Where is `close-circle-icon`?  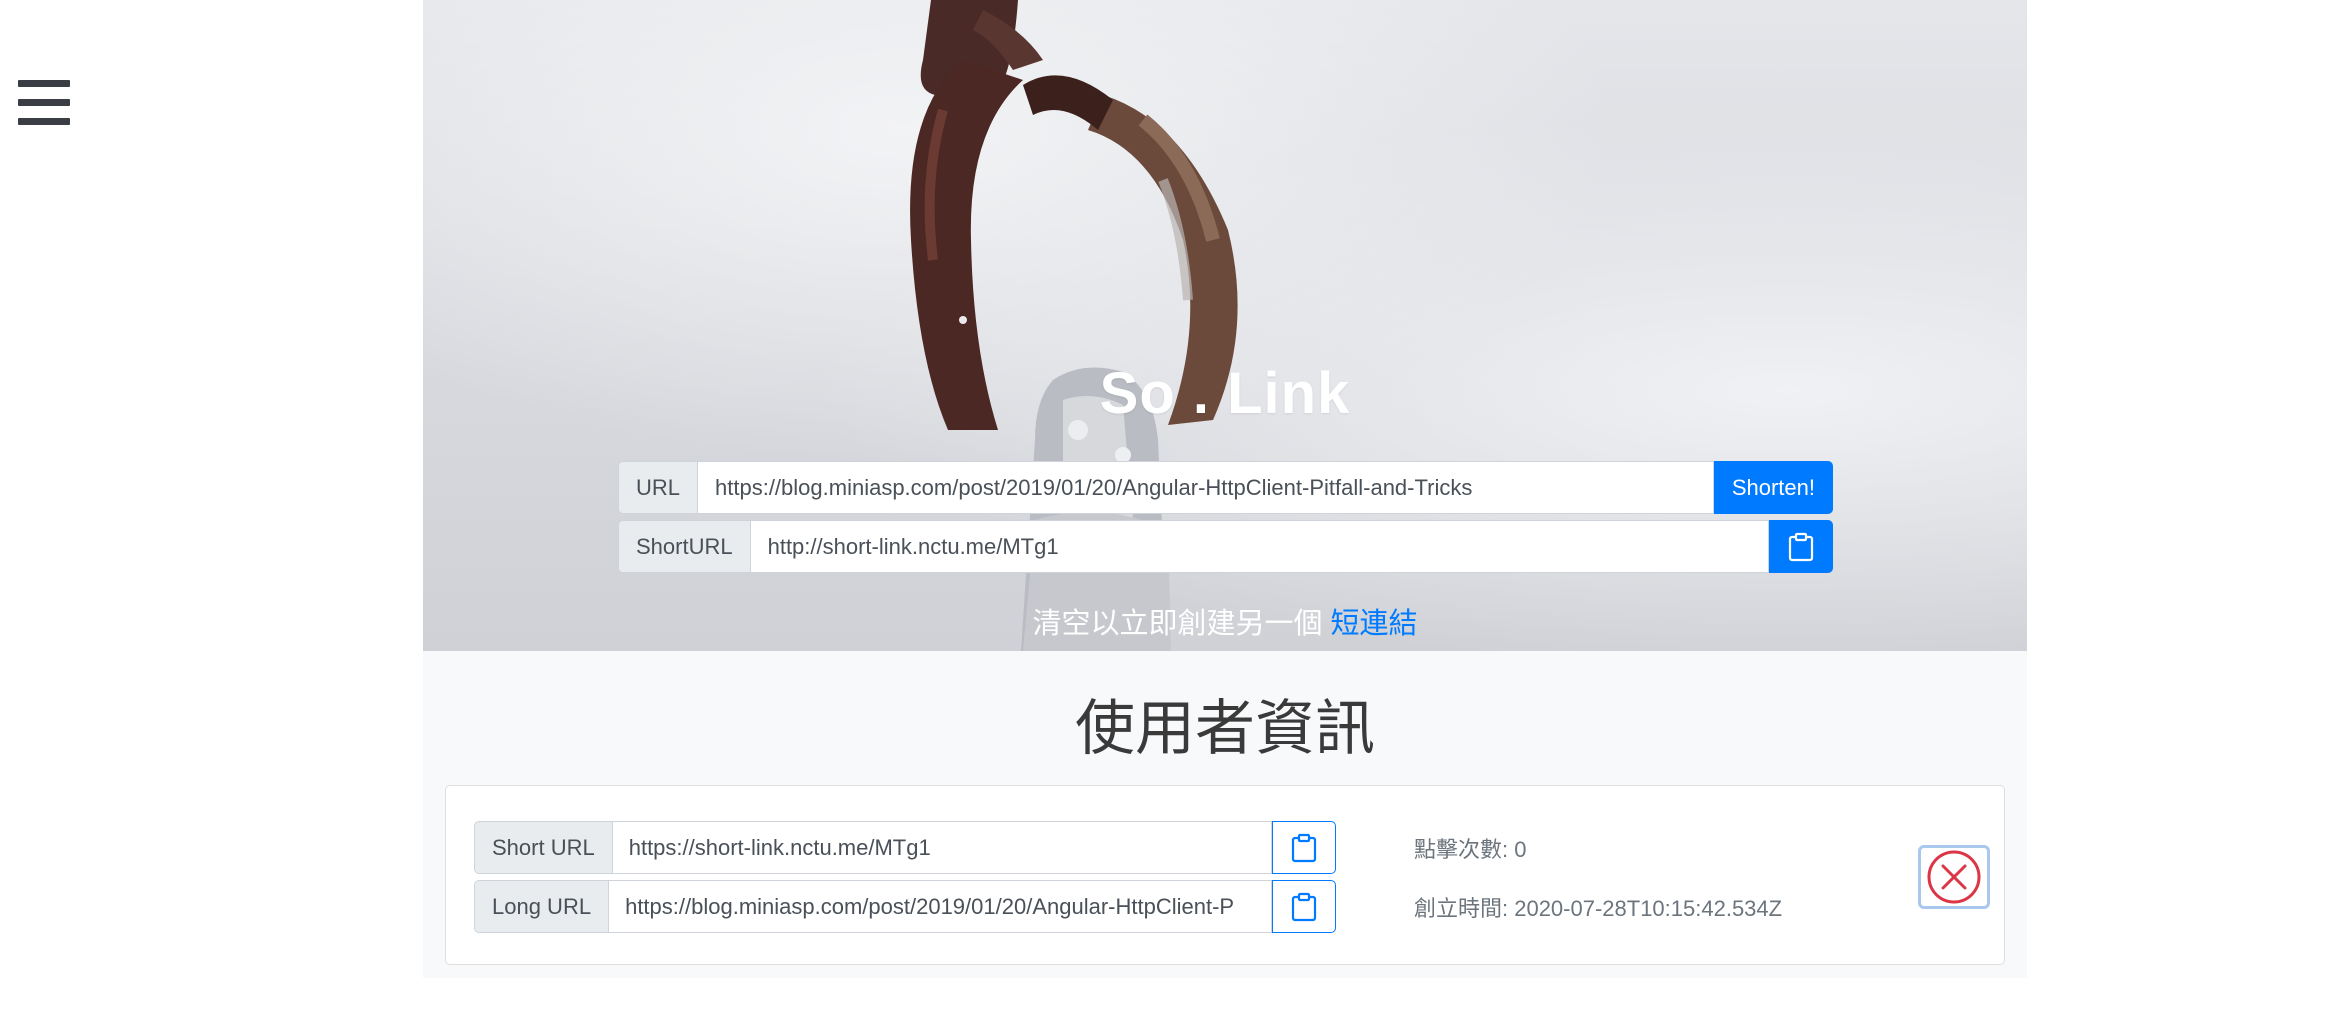 close-circle-icon is located at coordinates (1954, 877).